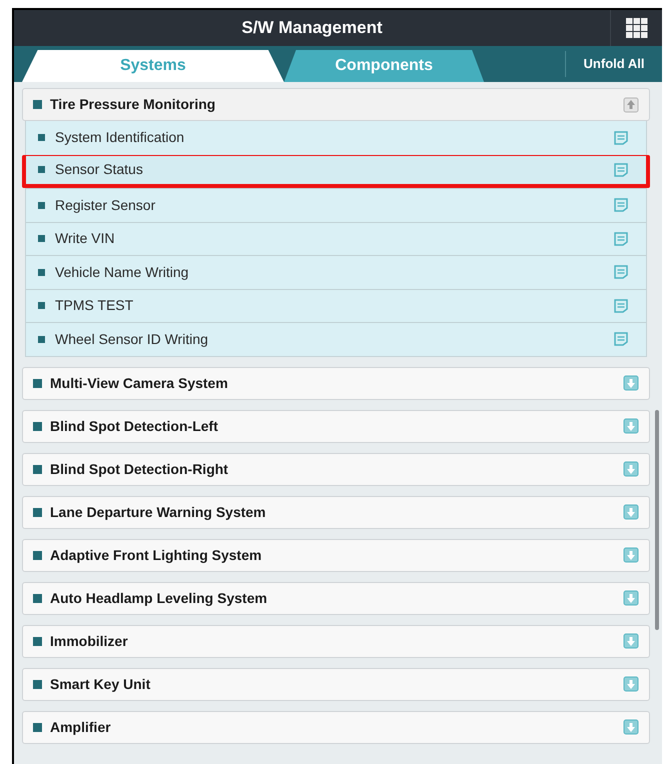 The image size is (667, 764). What do you see at coordinates (312, 28) in the screenshot?
I see `window-title: S/W Management` at bounding box center [312, 28].